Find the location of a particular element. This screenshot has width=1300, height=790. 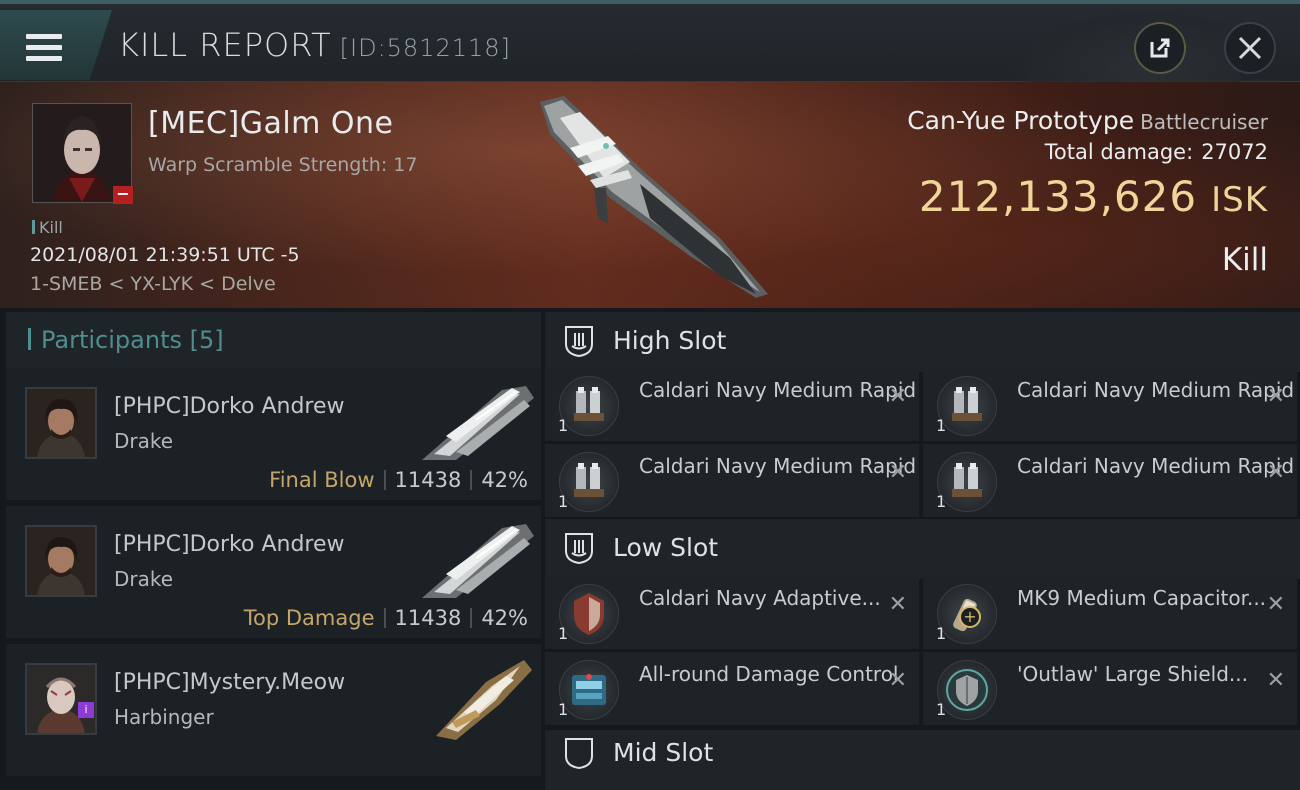

share-button is located at coordinates (1160, 48).